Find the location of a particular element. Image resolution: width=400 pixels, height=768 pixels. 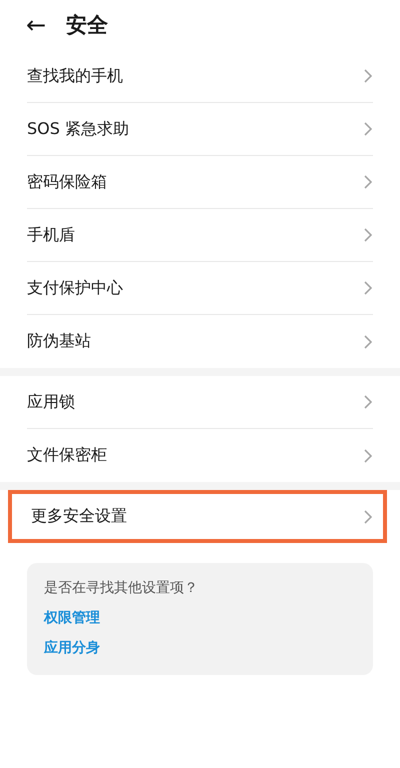

settings-item: 密码保险箱 is located at coordinates (200, 182).